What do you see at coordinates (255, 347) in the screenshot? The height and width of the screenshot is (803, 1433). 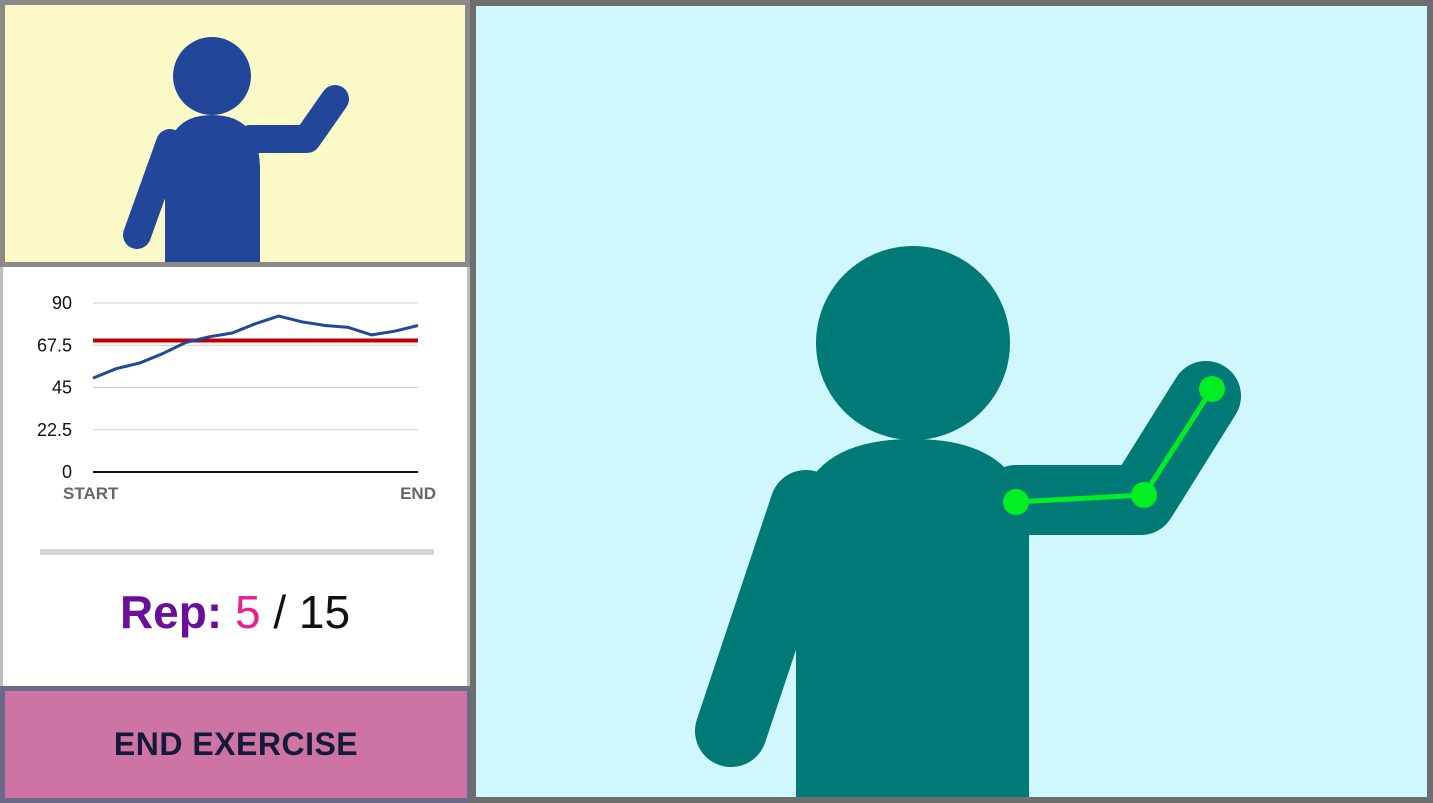 I see `series-line` at bounding box center [255, 347].